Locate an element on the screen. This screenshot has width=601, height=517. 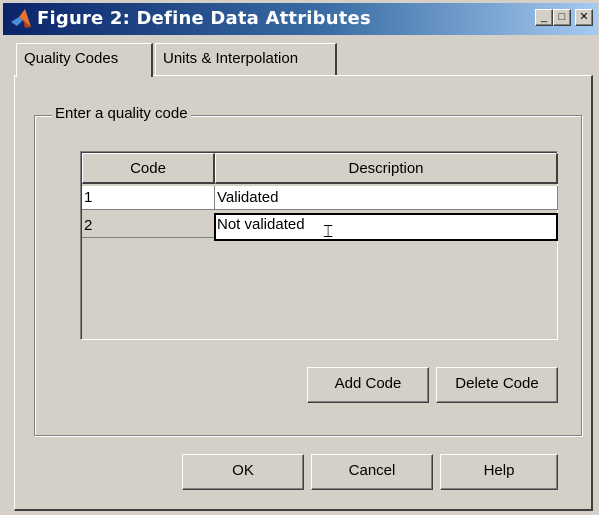
table-cell-description: Validated is located at coordinates (386, 198).